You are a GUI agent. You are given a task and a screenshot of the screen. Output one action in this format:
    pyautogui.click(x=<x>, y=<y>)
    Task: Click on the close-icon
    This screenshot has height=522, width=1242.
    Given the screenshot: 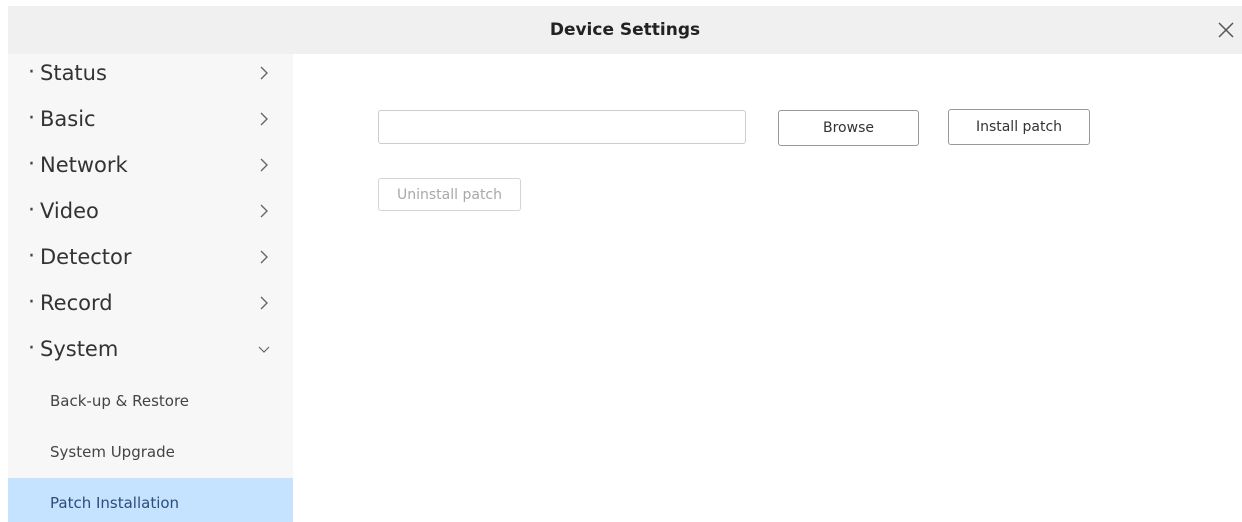 What is the action you would take?
    pyautogui.click(x=1226, y=30)
    